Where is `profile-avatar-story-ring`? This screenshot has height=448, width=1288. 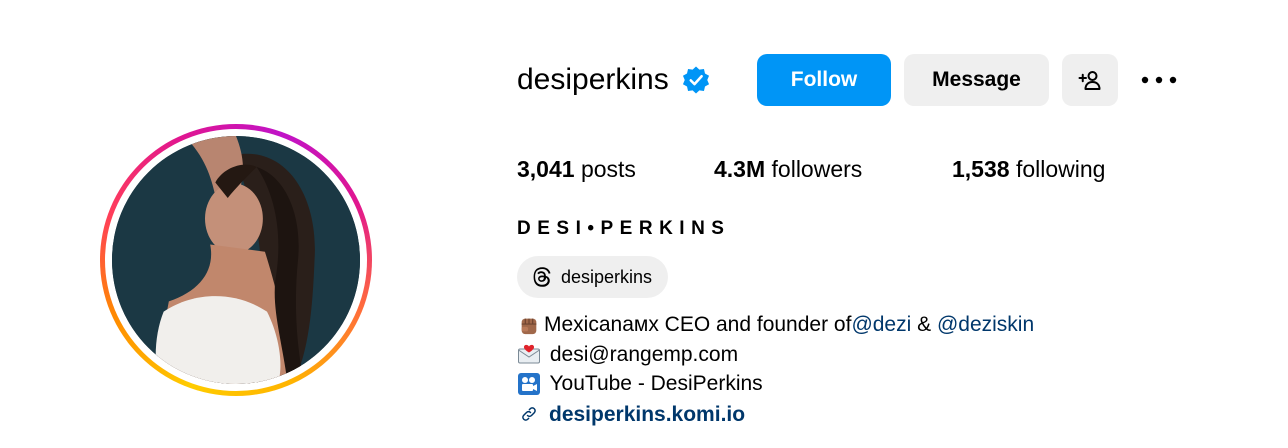
profile-avatar-story-ring is located at coordinates (236, 260).